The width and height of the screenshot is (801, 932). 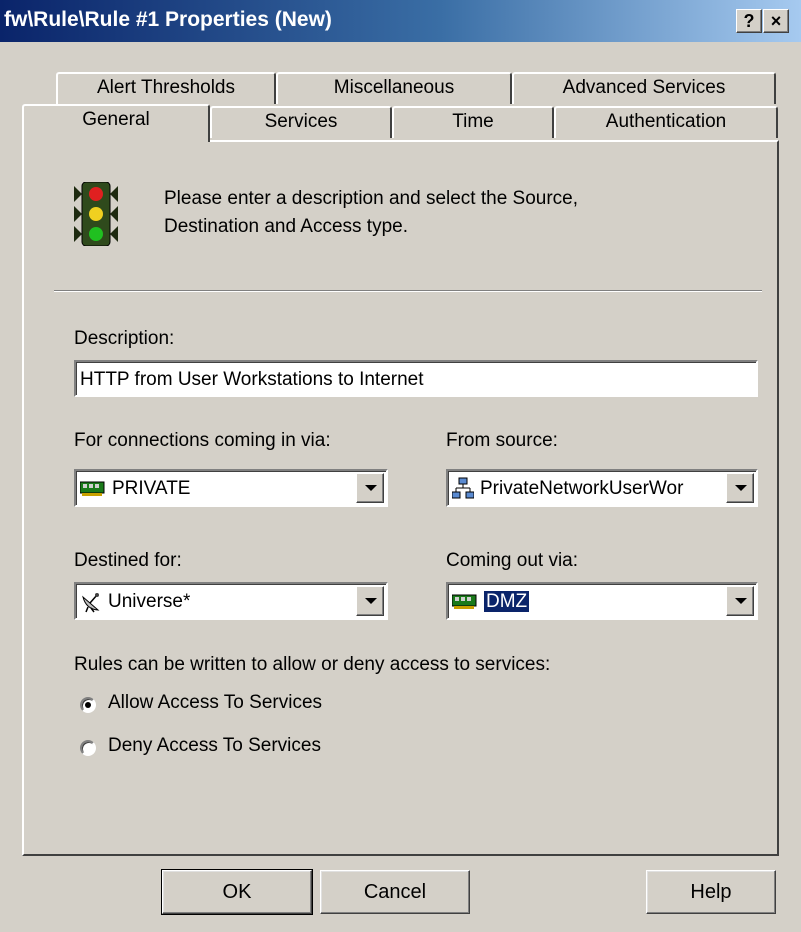 I want to click on destination-value: Universe*, so click(x=149, y=601).